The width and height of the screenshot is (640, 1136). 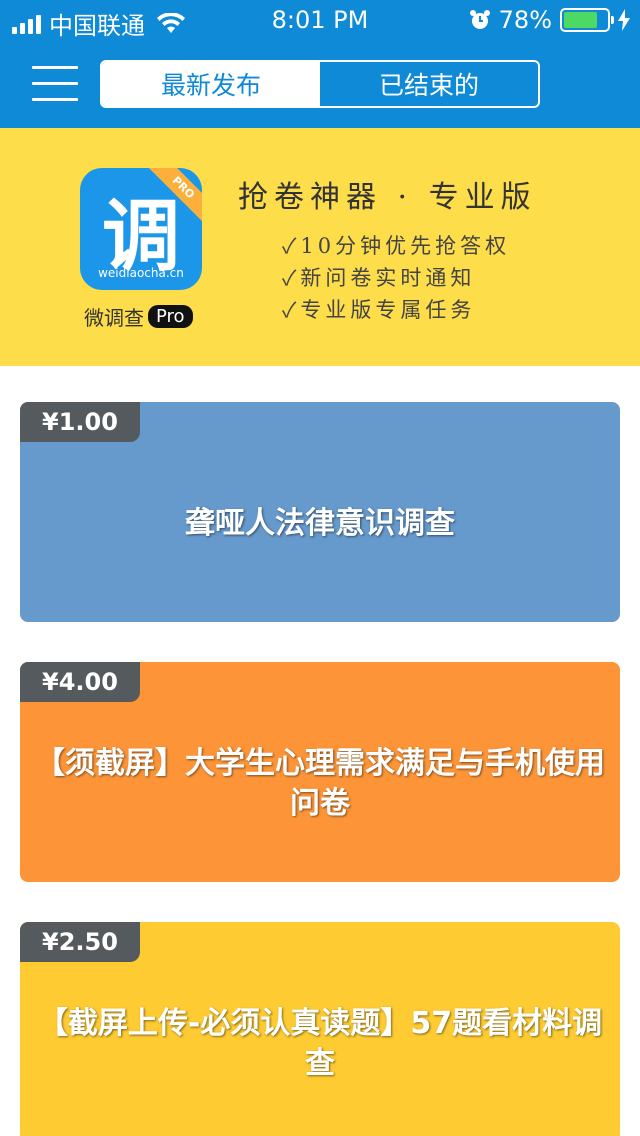 What do you see at coordinates (429, 84) in the screenshot?
I see `tab-ended: 已结束的` at bounding box center [429, 84].